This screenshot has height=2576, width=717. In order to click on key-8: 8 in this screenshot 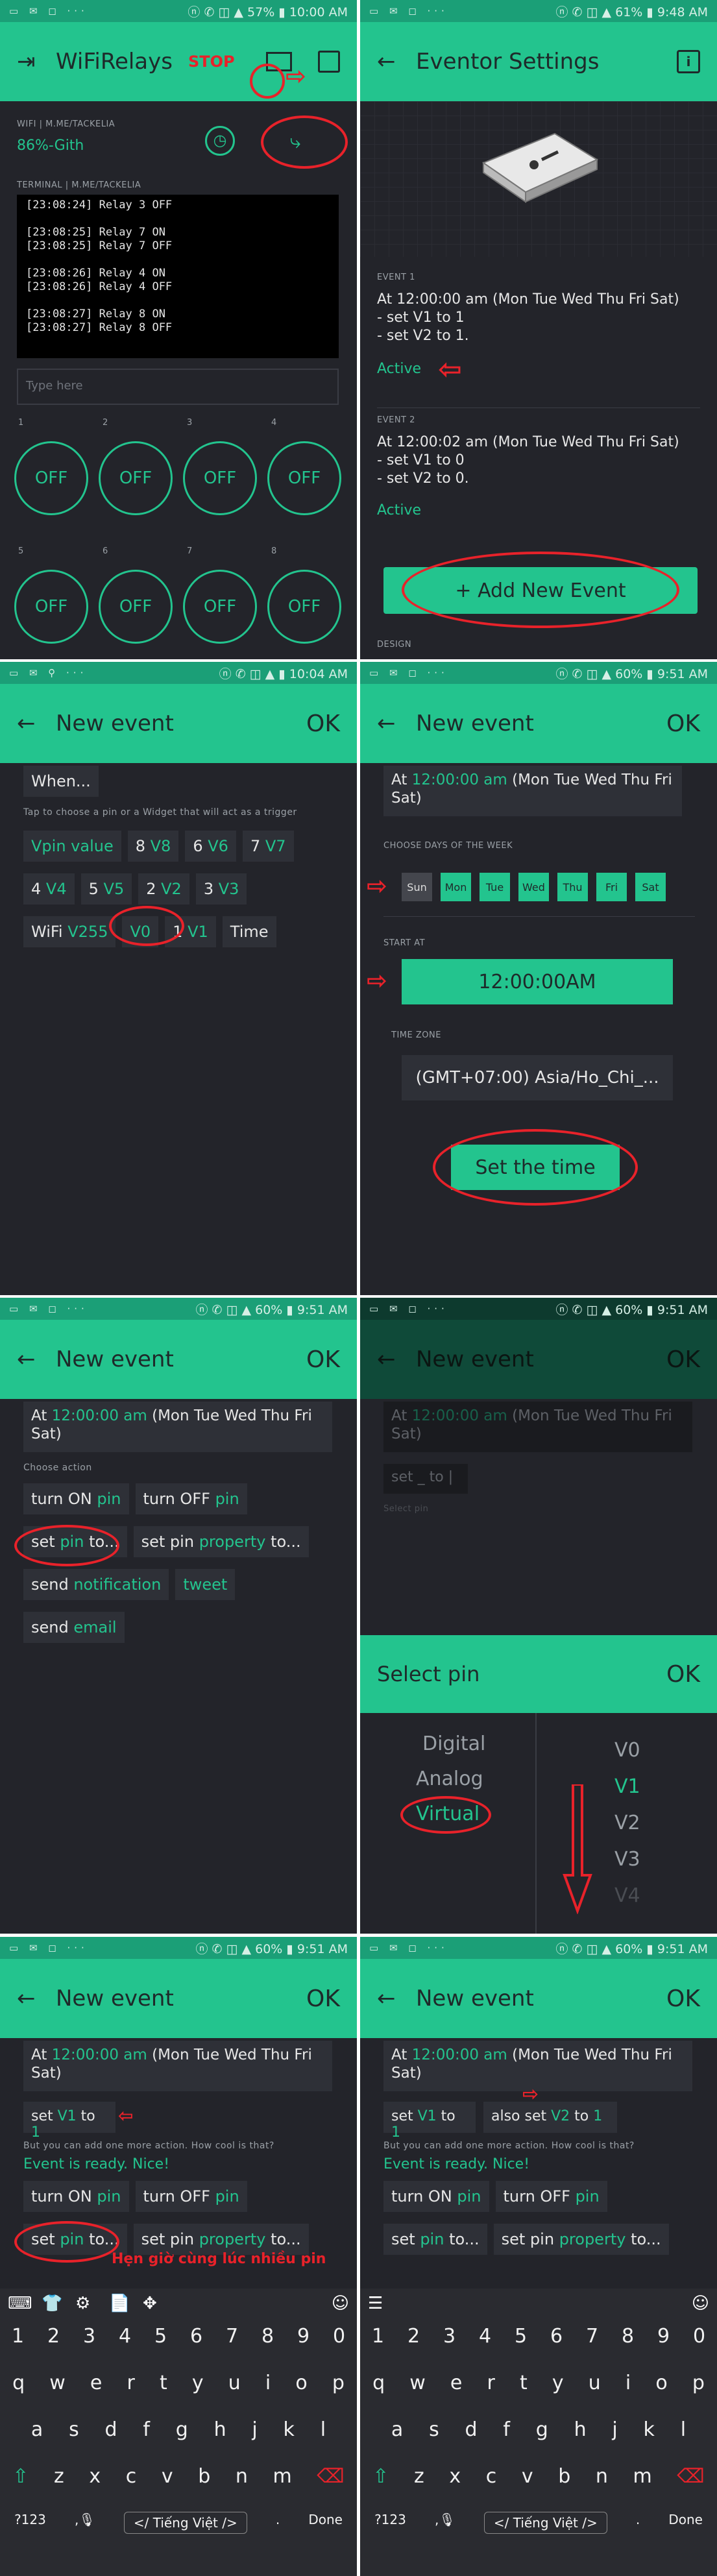, I will do `click(628, 2336)`.